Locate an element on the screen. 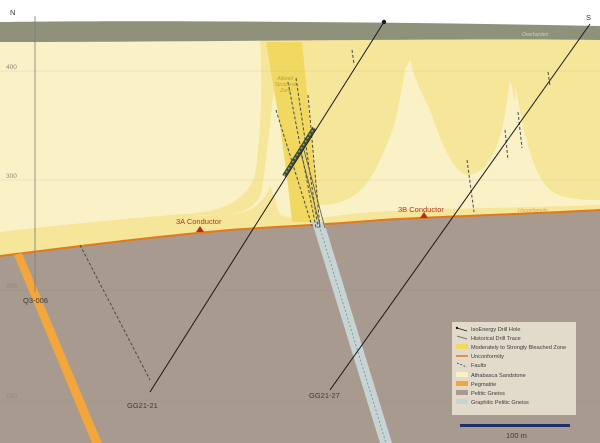  legend-label: Moderately to Strongly Bleached Zone is located at coordinates (518, 348).